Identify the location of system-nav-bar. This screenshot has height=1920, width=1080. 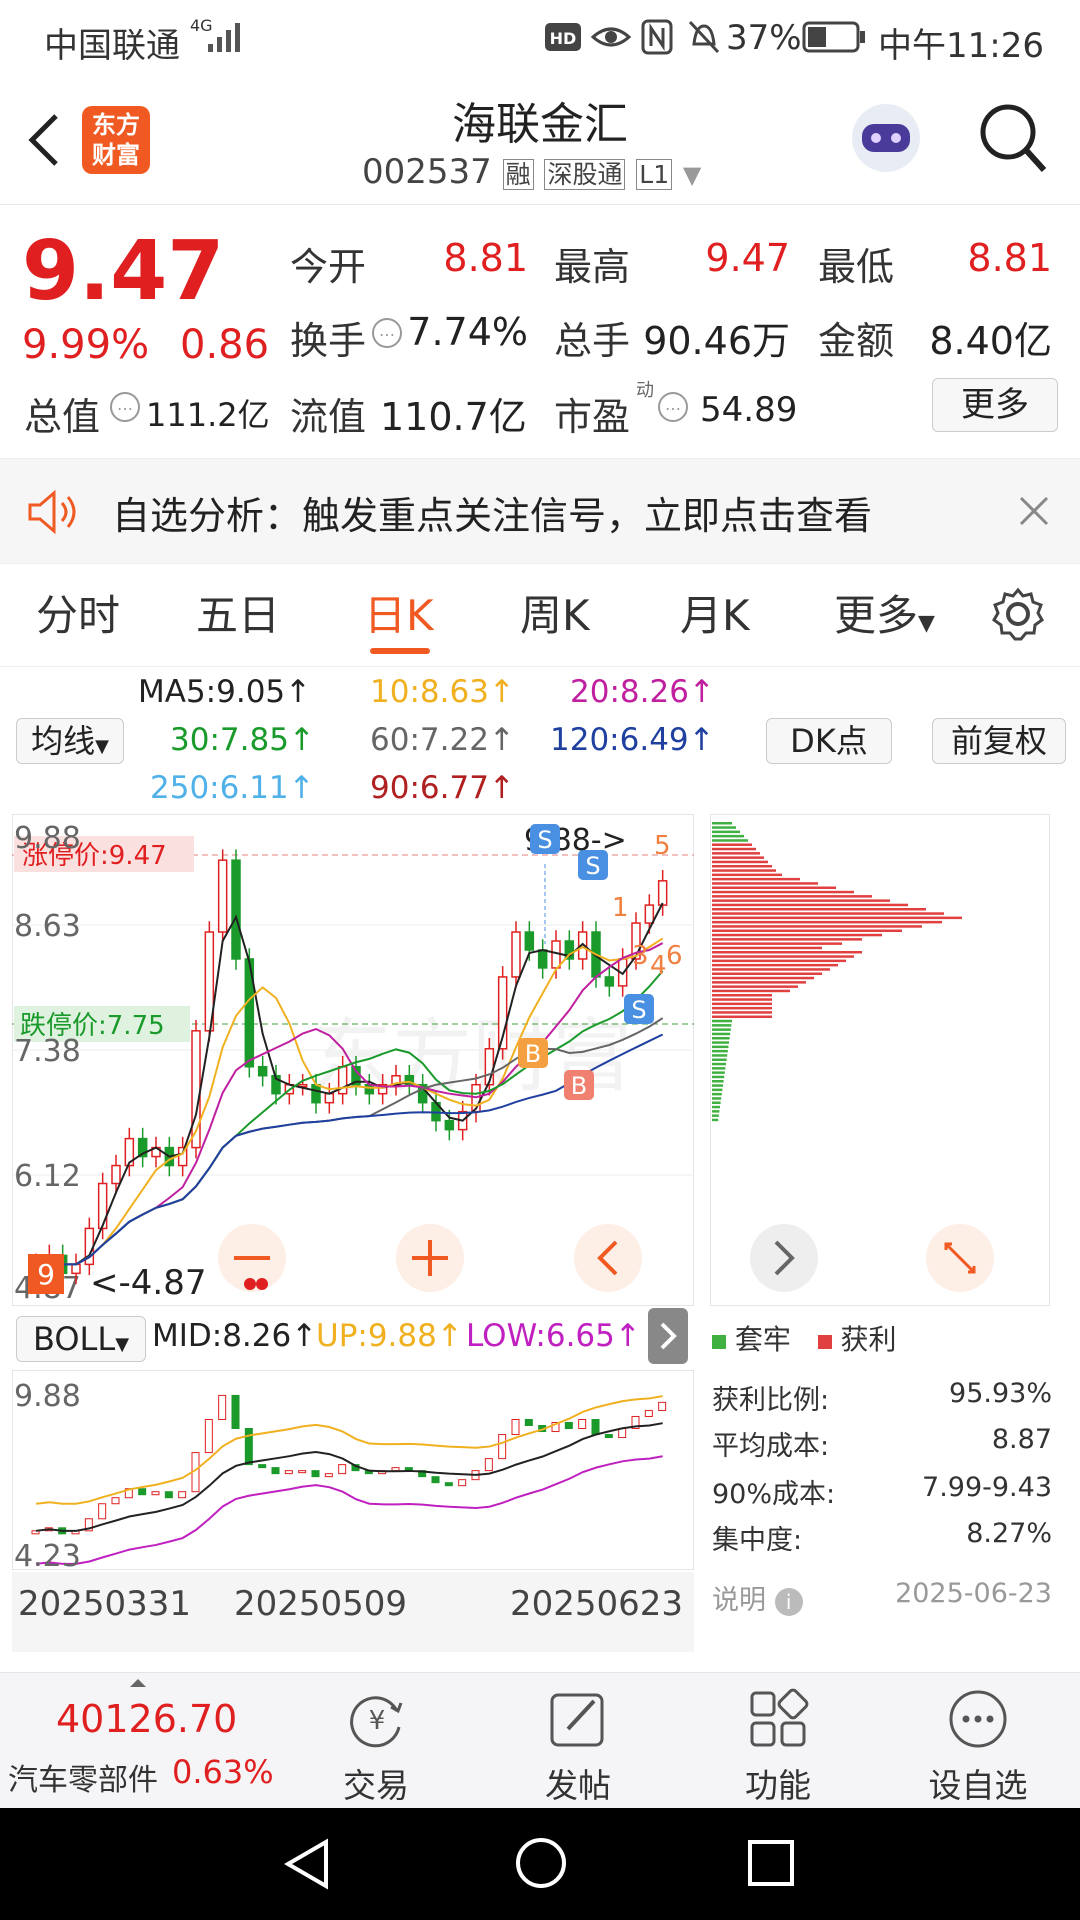
(540, 1864).